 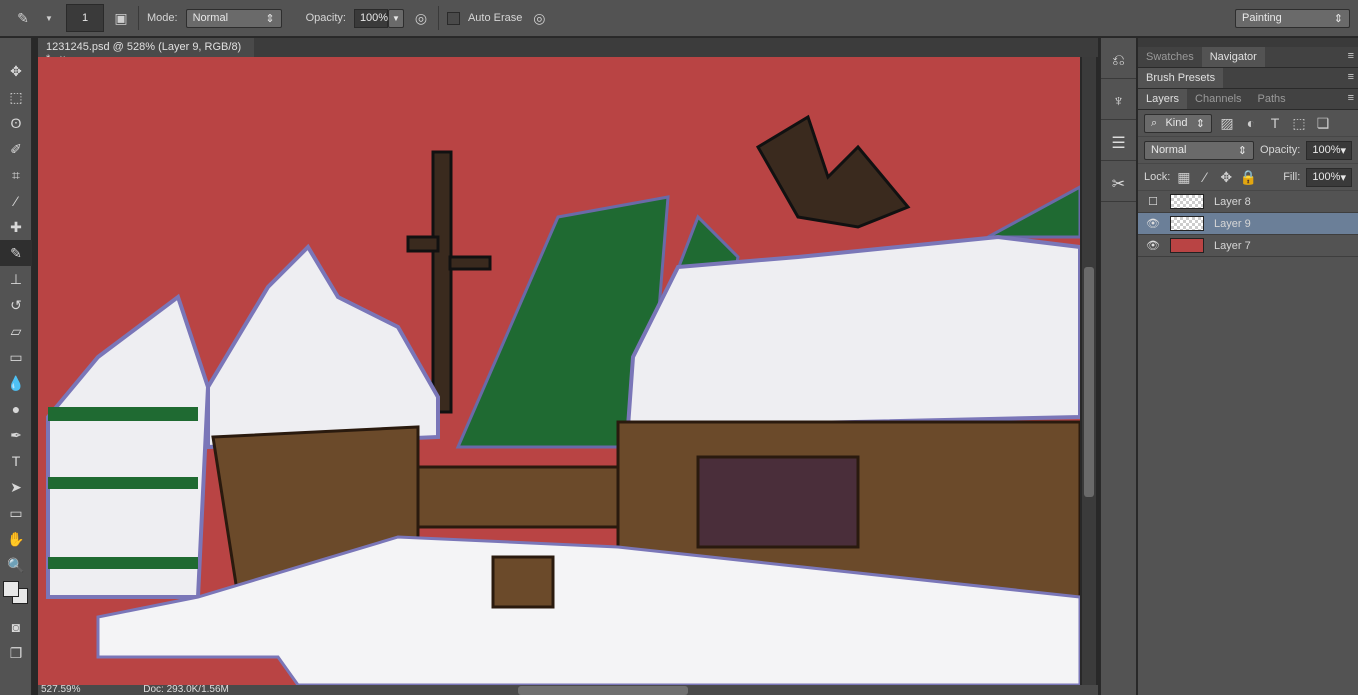 I want to click on doc-size: Doc: 293.0K/1.56M, so click(x=186, y=690).